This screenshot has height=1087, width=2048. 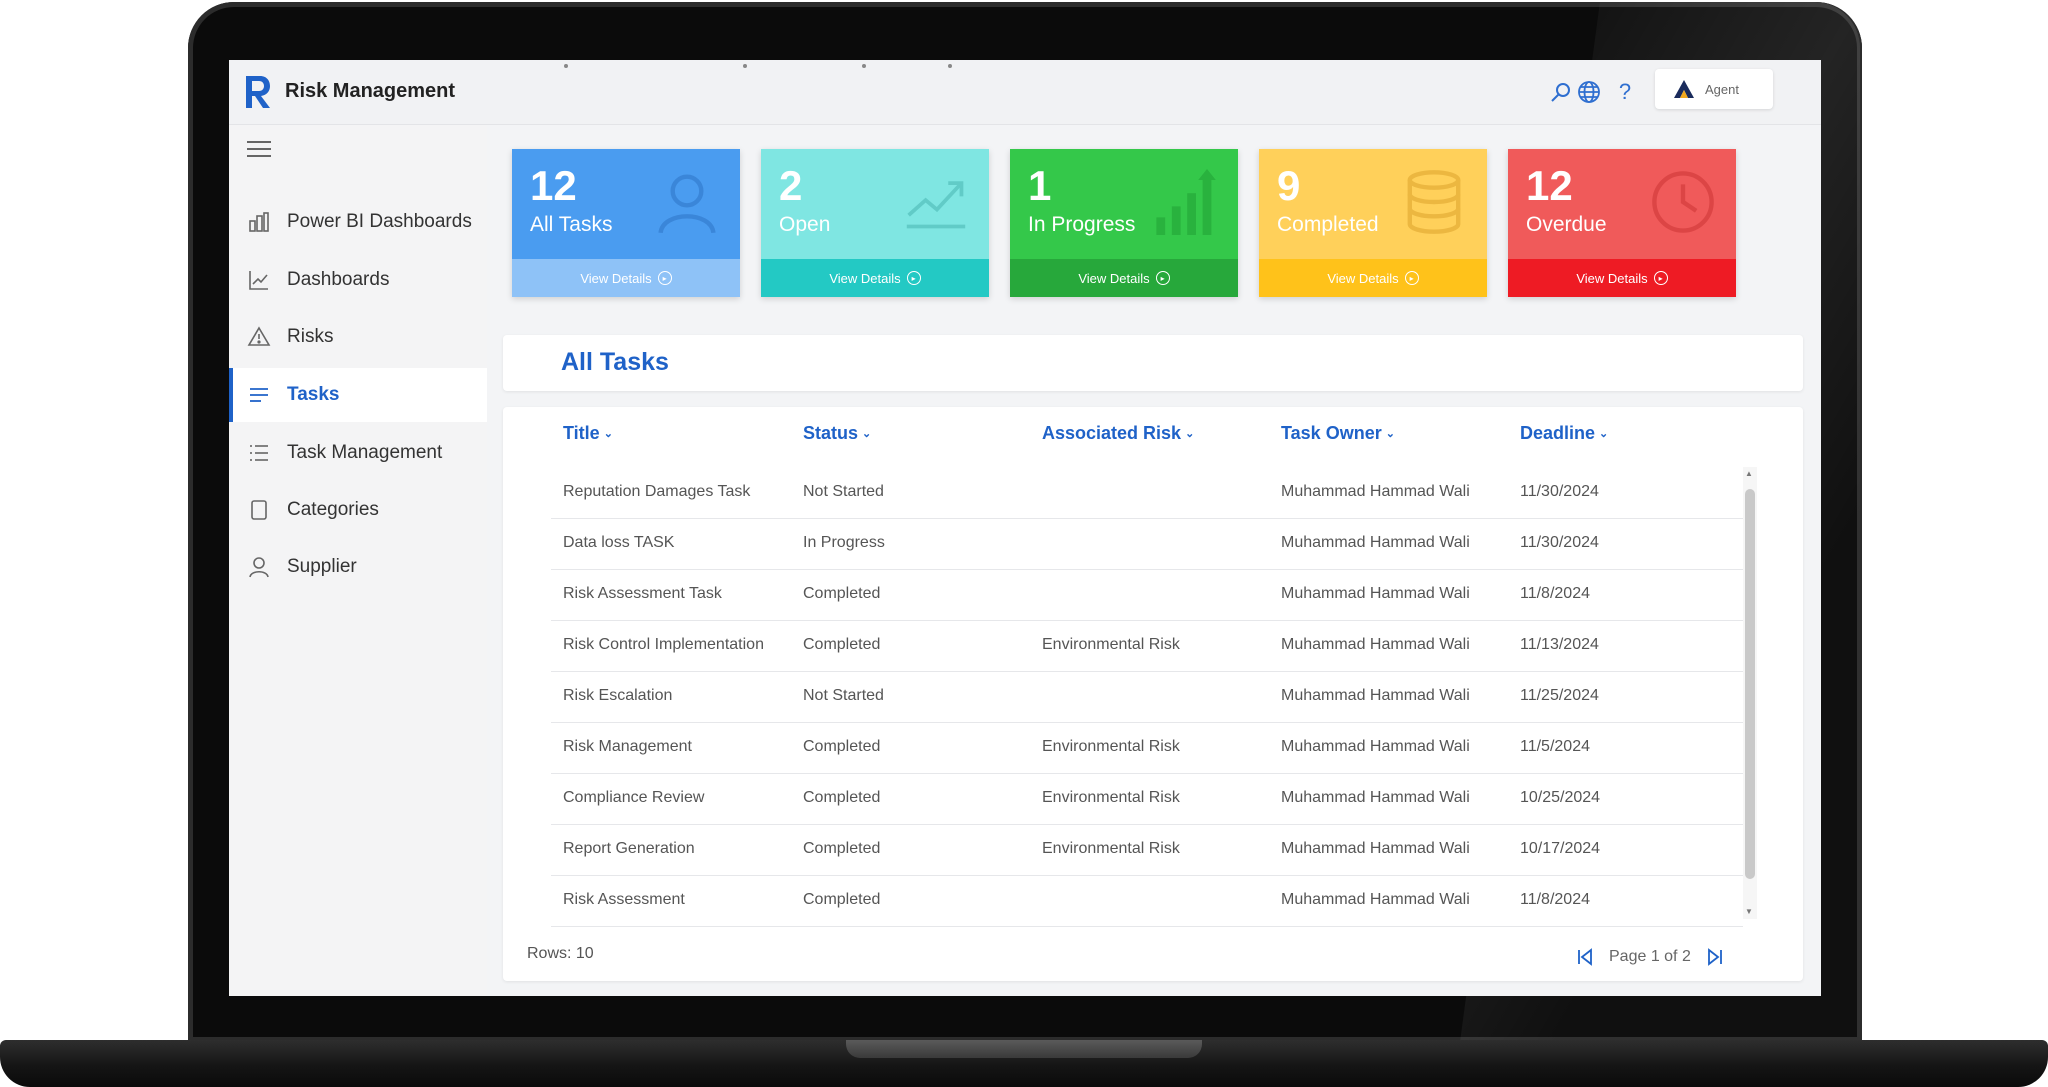 I want to click on sidebar-item-dashboards: Dashboards, so click(x=358, y=280).